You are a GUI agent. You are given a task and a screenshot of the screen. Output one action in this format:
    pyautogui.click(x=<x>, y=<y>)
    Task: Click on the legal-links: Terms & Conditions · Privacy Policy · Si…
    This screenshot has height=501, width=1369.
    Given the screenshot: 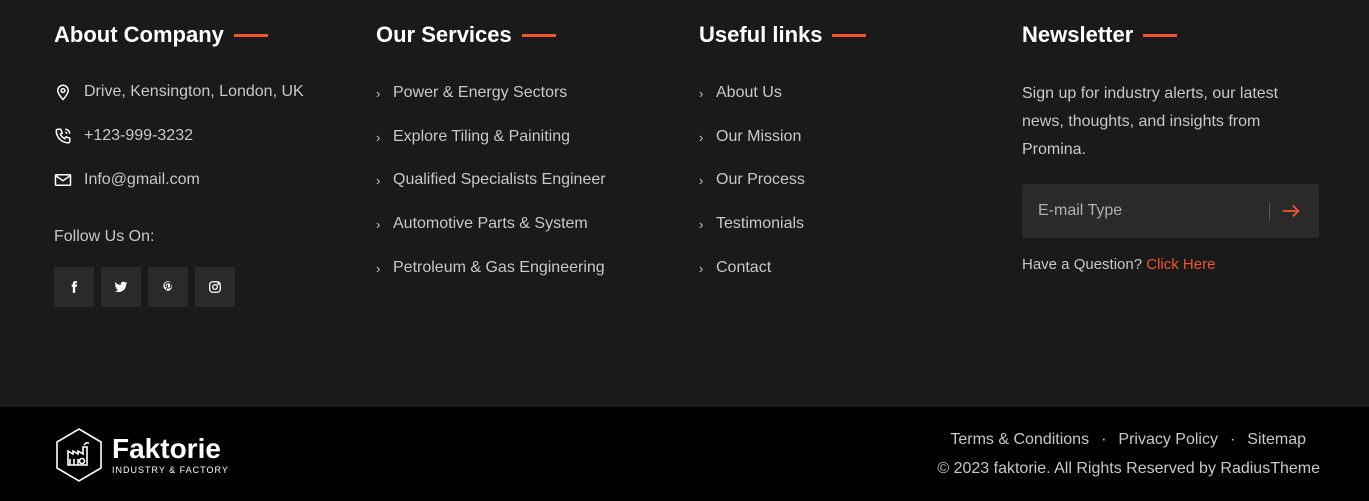 What is the action you would take?
    pyautogui.click(x=1128, y=440)
    